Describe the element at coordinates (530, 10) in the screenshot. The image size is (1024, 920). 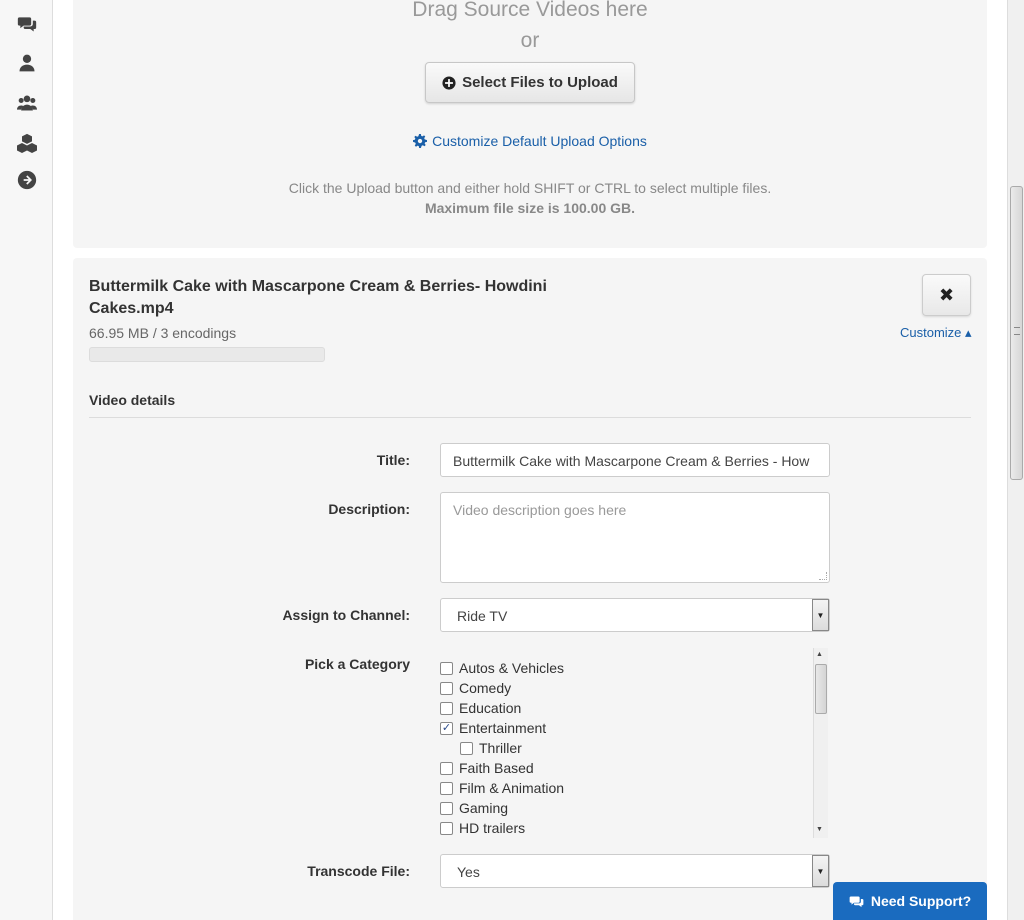
I see `drop-title: Drag Source Videos here` at that location.